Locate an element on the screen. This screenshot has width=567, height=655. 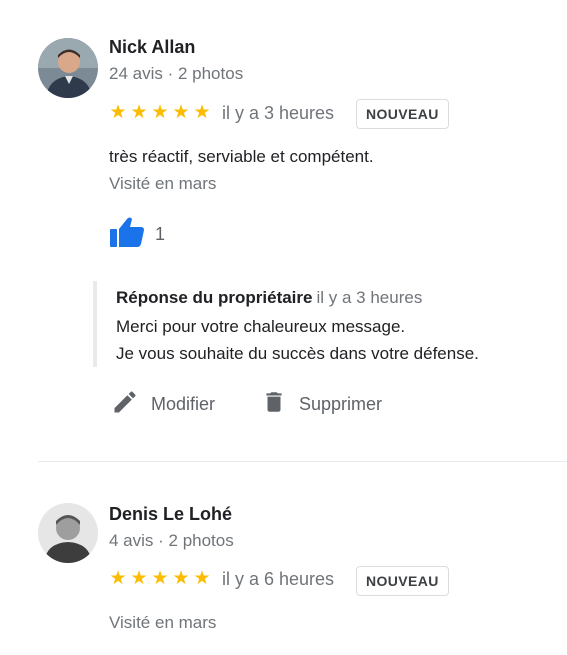
reply-time: il y a 3 heures is located at coordinates (369, 297).